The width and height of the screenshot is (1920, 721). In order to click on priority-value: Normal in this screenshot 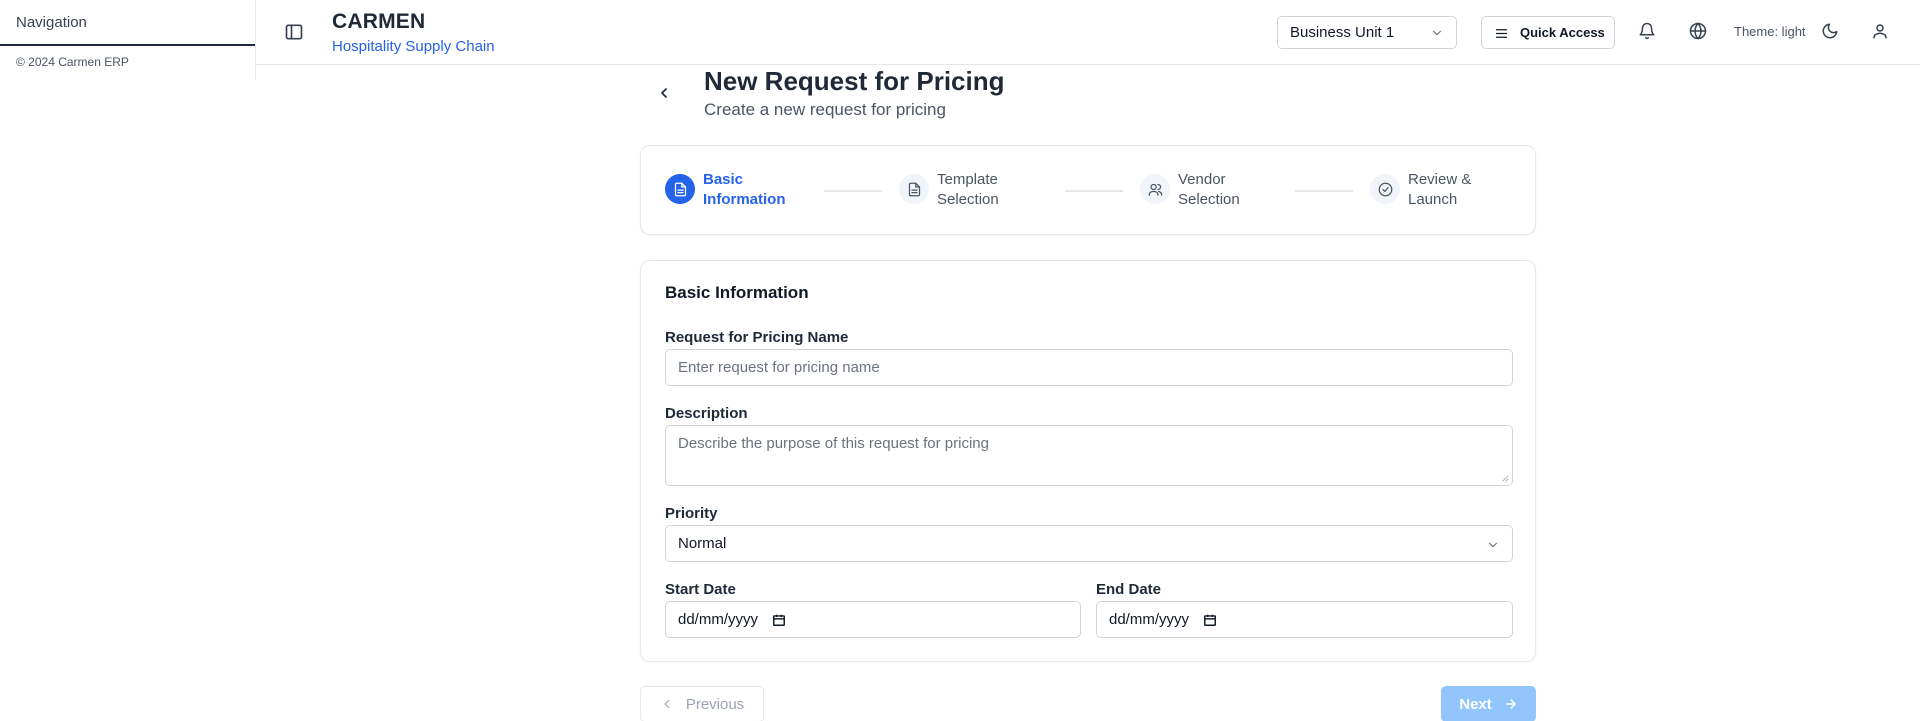, I will do `click(702, 543)`.